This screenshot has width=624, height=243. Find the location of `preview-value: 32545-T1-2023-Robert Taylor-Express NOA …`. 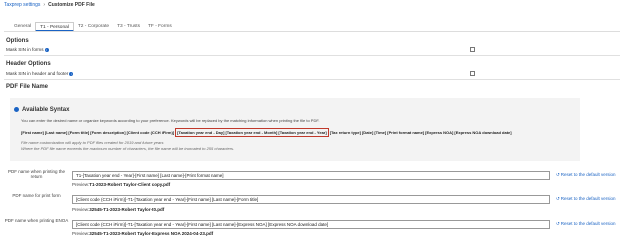

preview-value: 32545-T1-2023-Robert Taylor-Express NOA … is located at coordinates (151, 233).